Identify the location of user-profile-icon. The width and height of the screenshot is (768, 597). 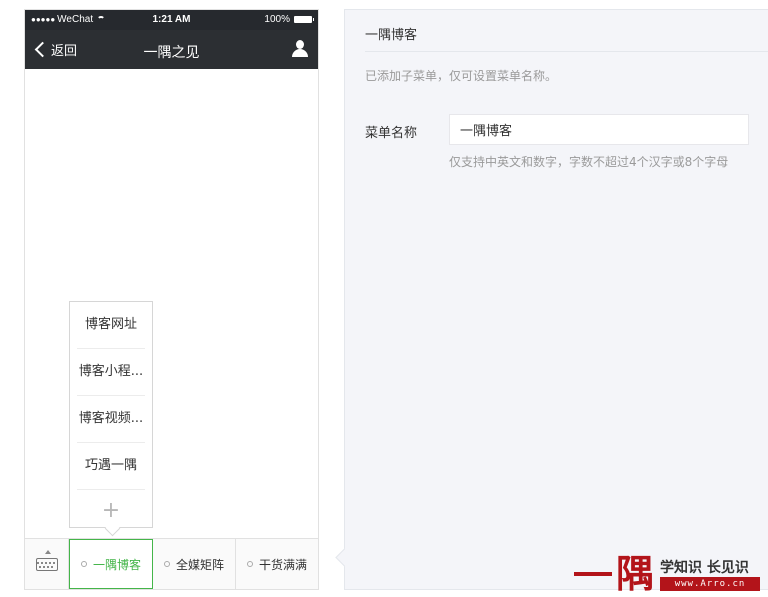
(300, 49).